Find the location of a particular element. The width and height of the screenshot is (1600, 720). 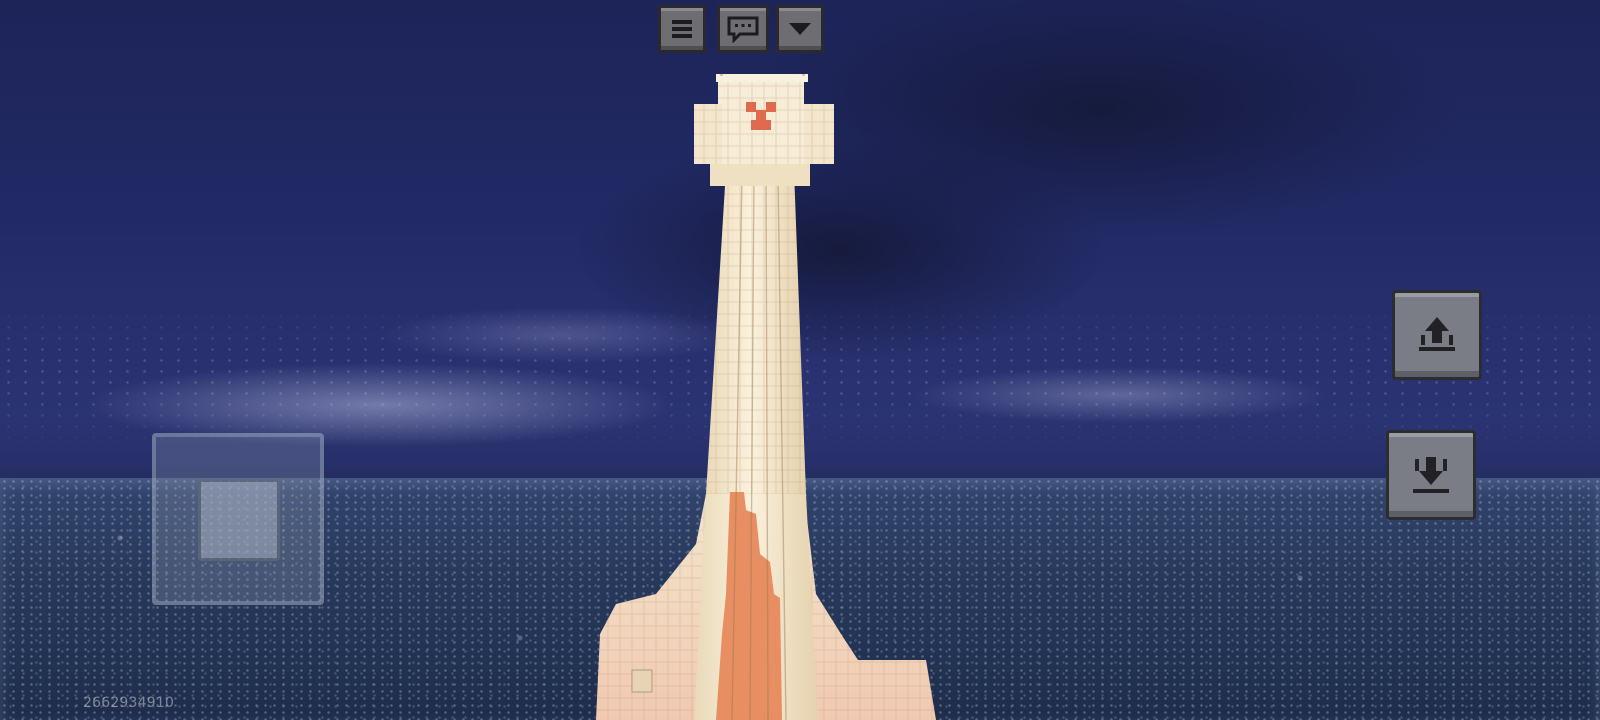

fly-down-arrow-icon is located at coordinates (1431, 475).